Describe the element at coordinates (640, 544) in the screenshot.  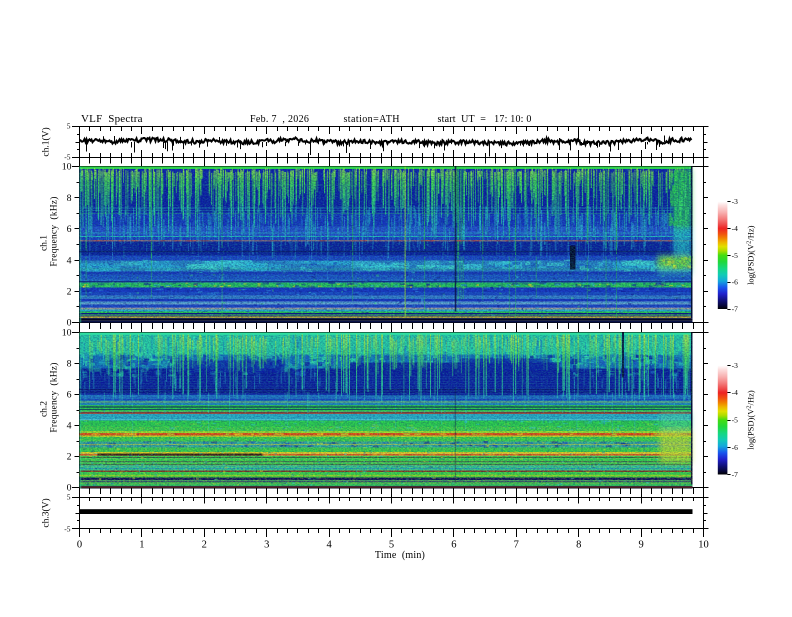
I see `svg-text: 9` at that location.